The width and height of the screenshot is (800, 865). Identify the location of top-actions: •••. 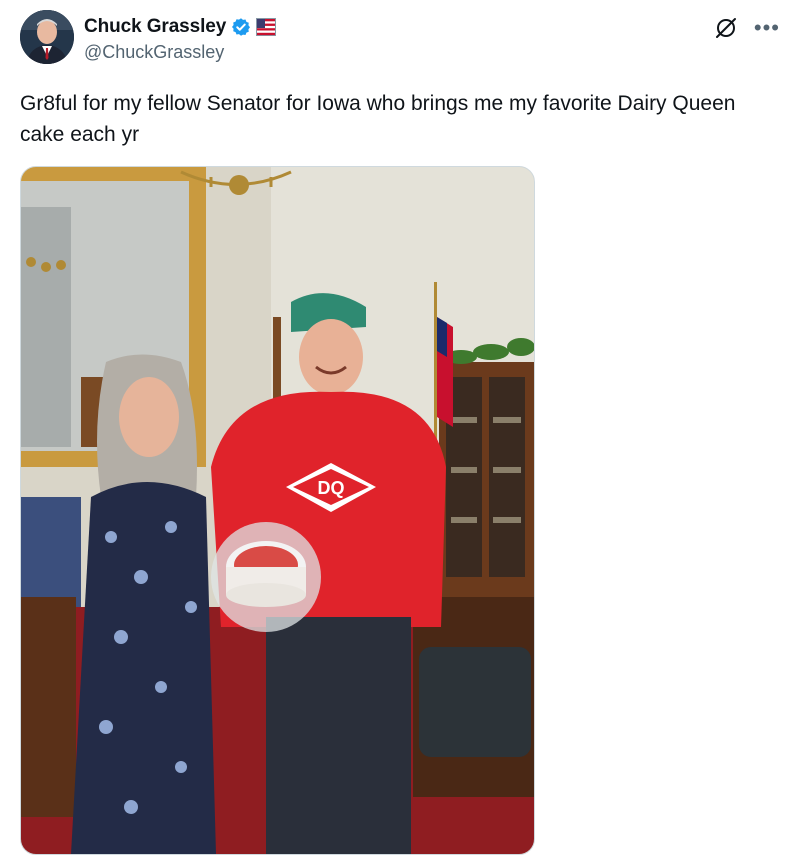
(747, 28).